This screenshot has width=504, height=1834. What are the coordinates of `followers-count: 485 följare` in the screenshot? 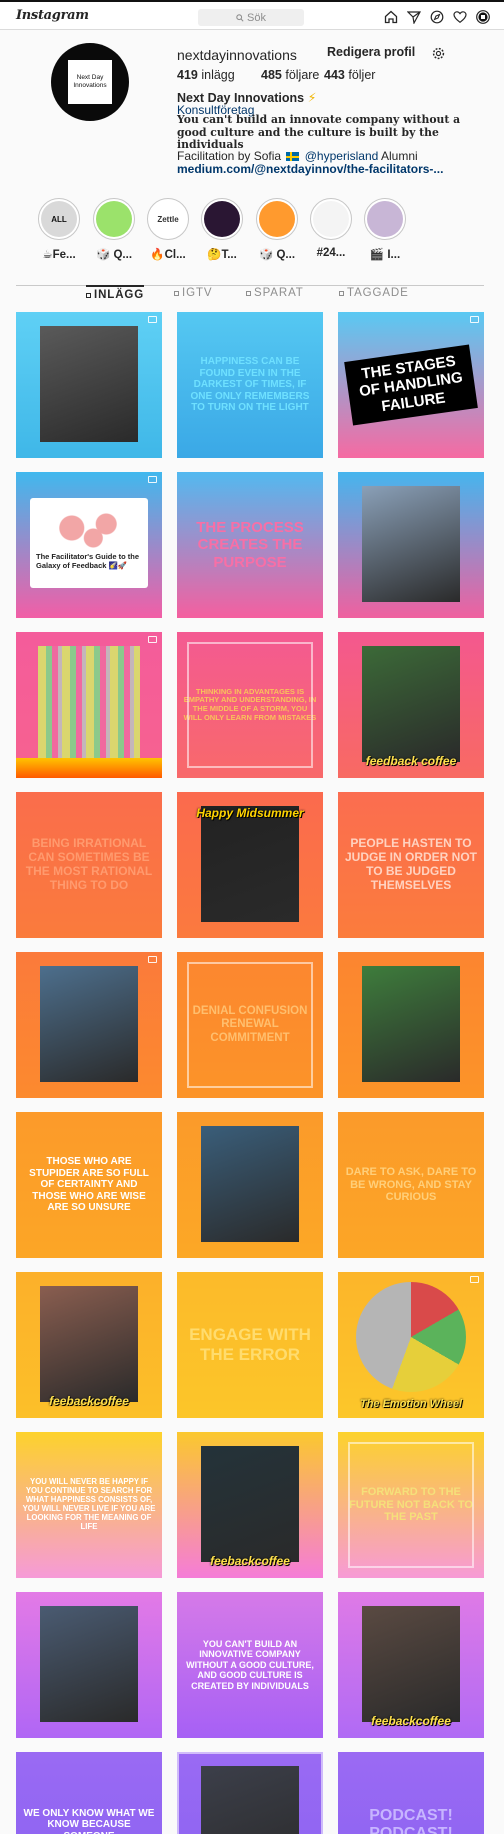 It's located at (292, 75).